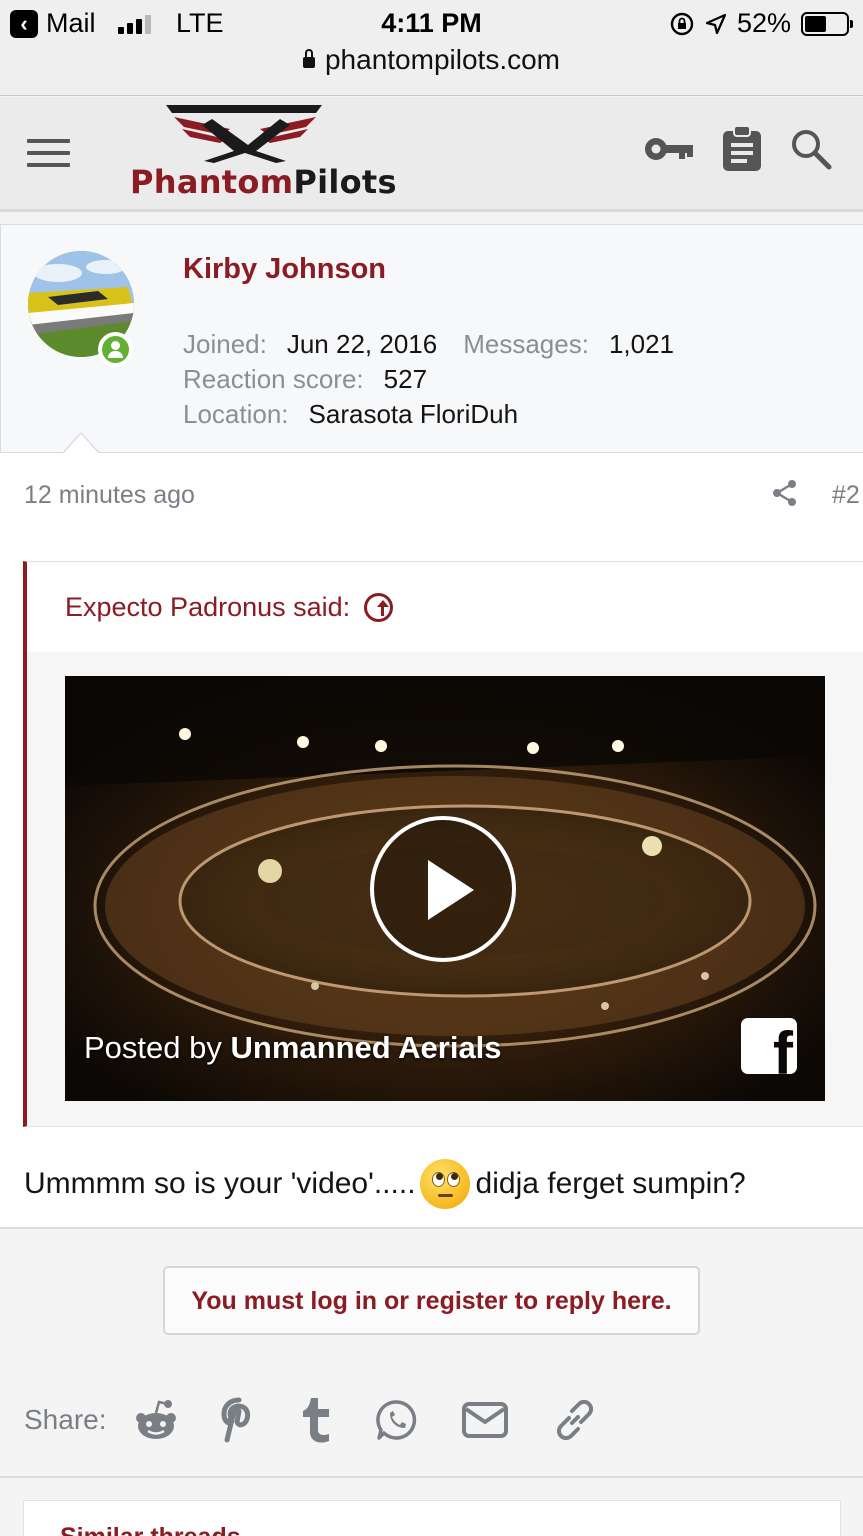 This screenshot has height=1536, width=863. I want to click on reddit-icon, so click(156, 1420).